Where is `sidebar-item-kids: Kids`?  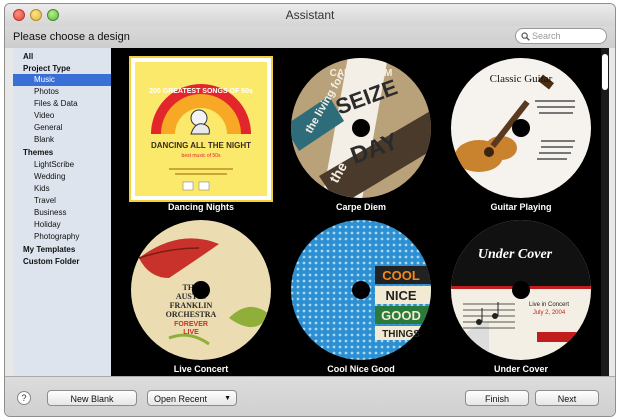 sidebar-item-kids: Kids is located at coordinates (62, 189).